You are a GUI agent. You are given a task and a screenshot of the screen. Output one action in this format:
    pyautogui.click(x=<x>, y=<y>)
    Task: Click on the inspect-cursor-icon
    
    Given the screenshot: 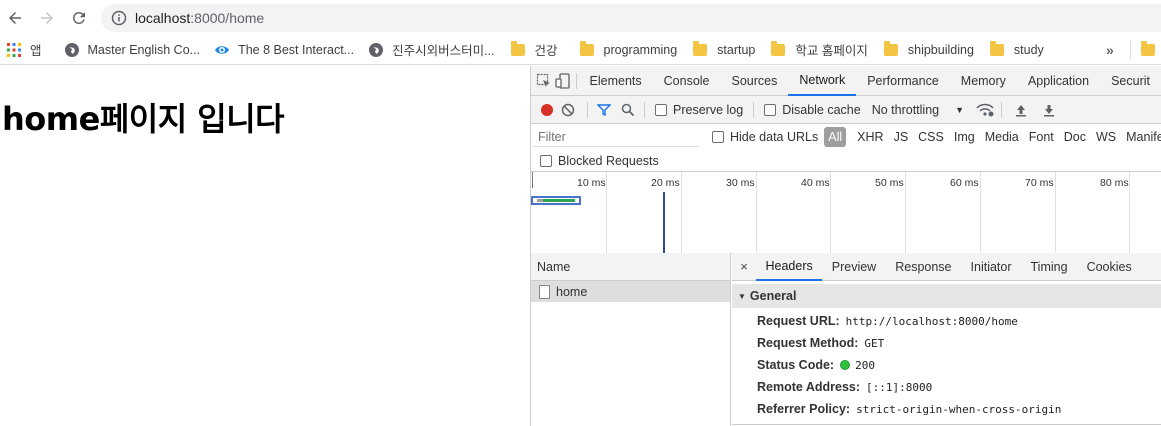 What is the action you would take?
    pyautogui.click(x=544, y=80)
    